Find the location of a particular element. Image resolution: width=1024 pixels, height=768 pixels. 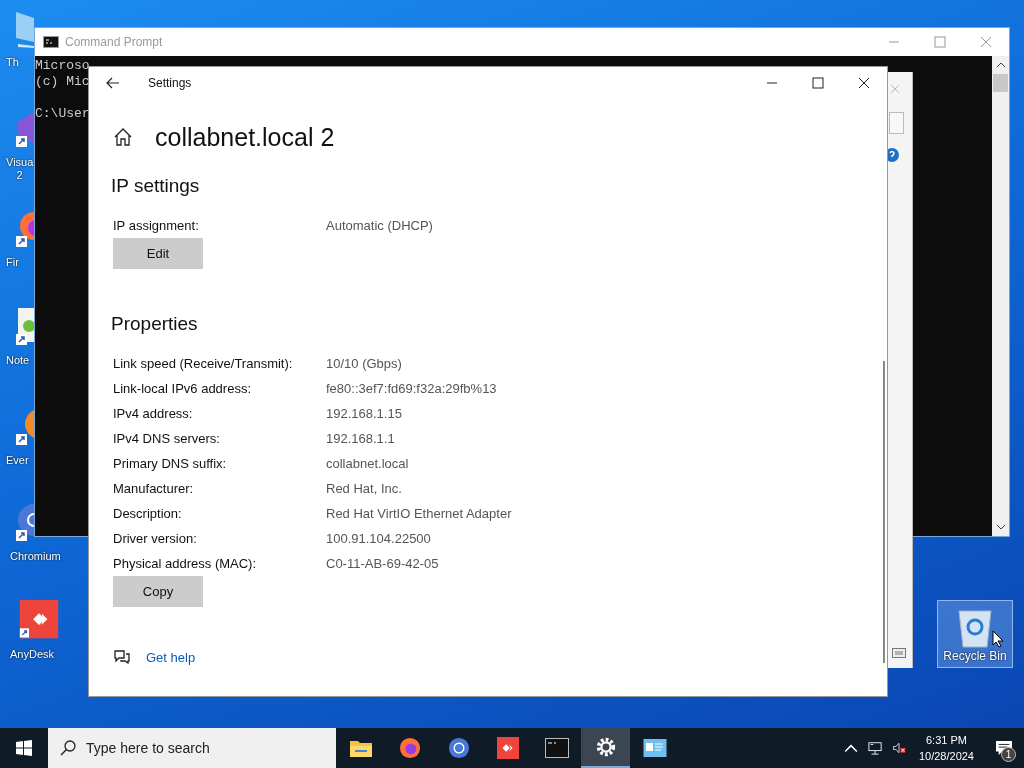

property-label: Physical address (MAC): is located at coordinates (185, 563).